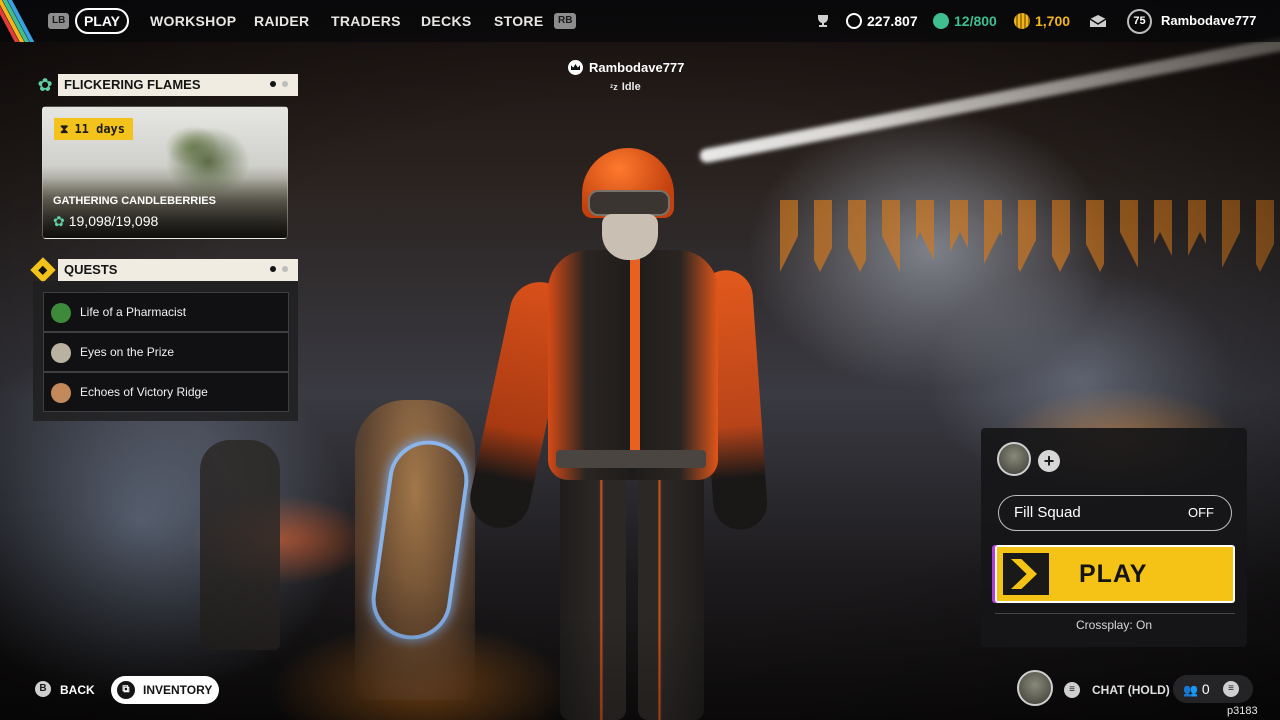  I want to click on quest-label: Life of a Pharmacist, so click(133, 312).